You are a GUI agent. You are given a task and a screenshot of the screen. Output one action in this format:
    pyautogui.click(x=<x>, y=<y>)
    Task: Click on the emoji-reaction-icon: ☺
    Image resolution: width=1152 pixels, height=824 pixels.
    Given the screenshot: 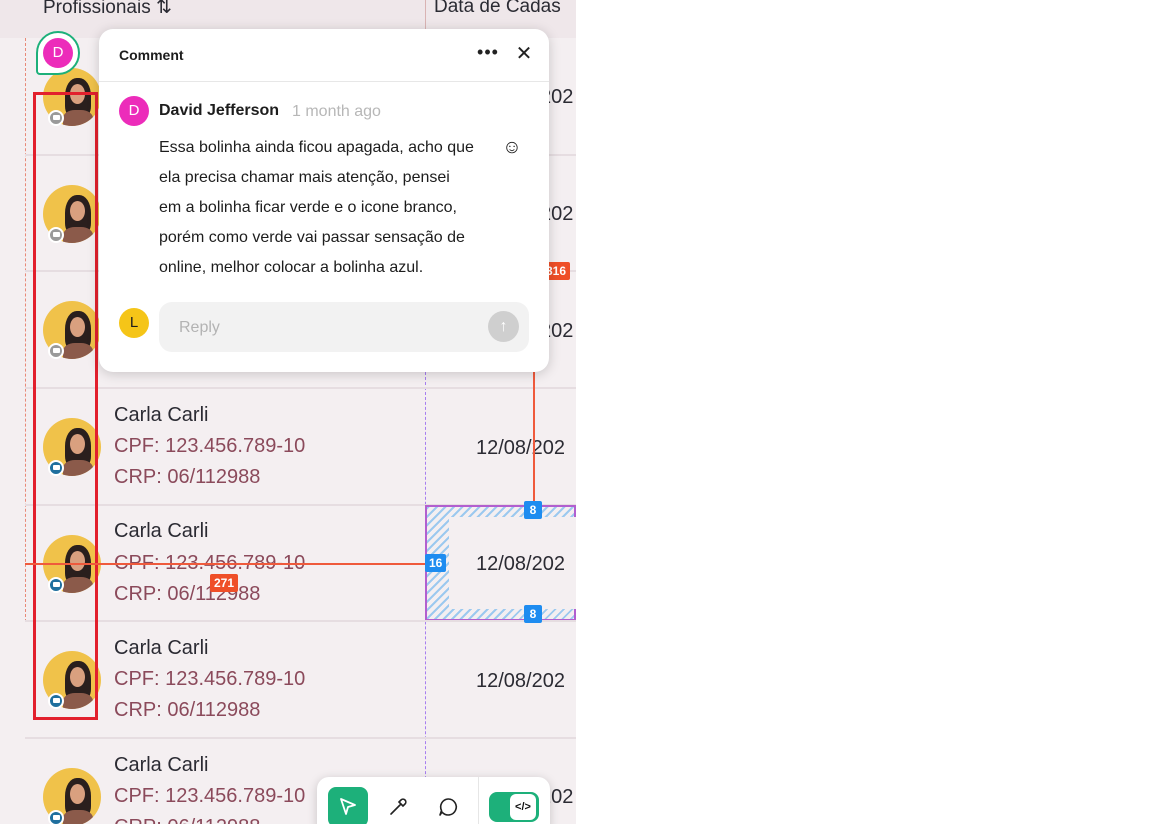 What is the action you would take?
    pyautogui.click(x=512, y=148)
    